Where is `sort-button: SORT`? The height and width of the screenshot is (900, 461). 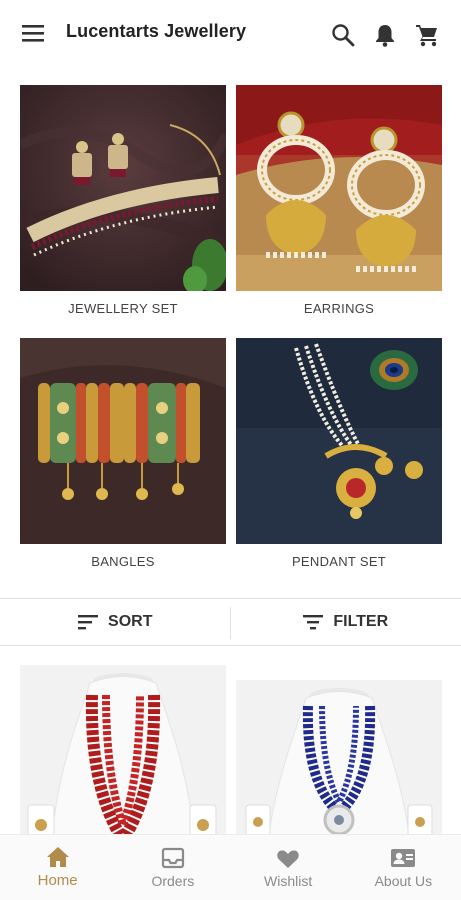
sort-button: SORT is located at coordinates (115, 622).